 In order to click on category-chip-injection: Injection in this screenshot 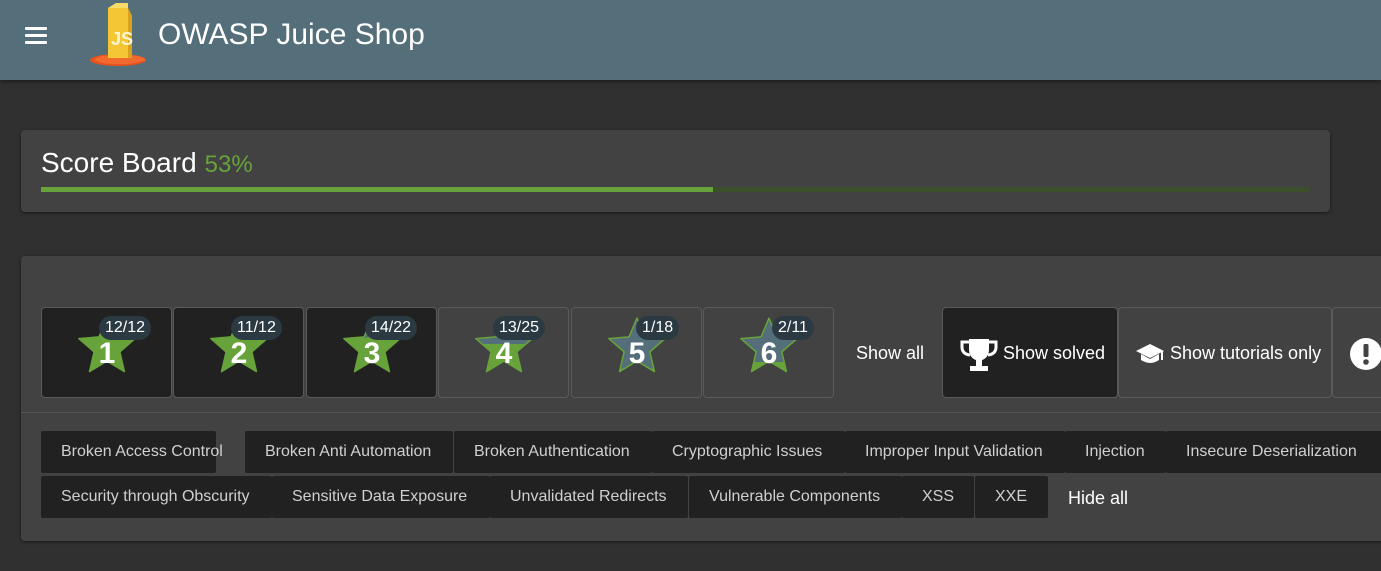, I will do `click(1115, 452)`.